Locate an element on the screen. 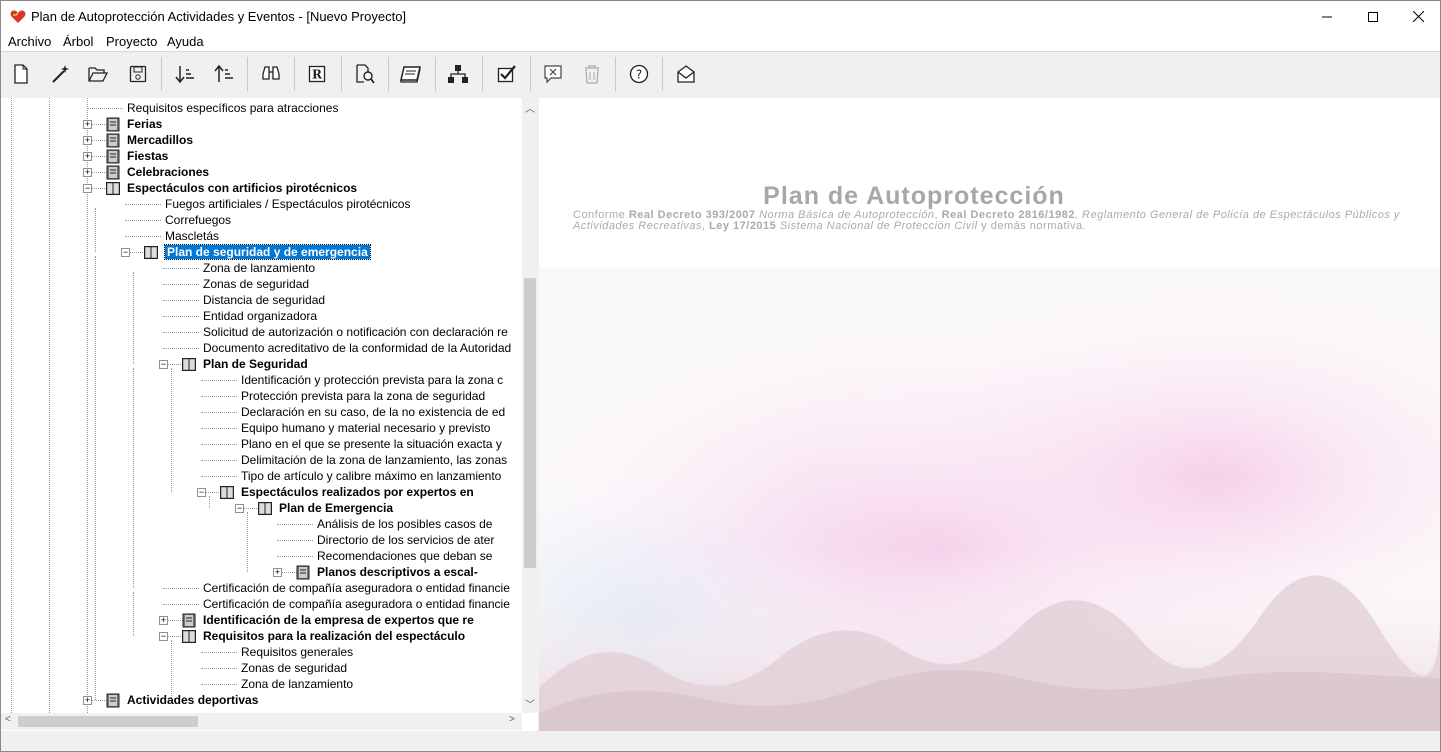  tree-item-label: Actividades deportivas is located at coordinates (193, 700).